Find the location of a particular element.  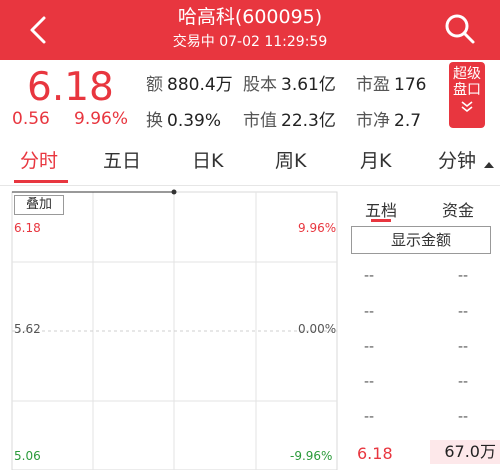

tab-weekly-k: 周K is located at coordinates (290, 159).